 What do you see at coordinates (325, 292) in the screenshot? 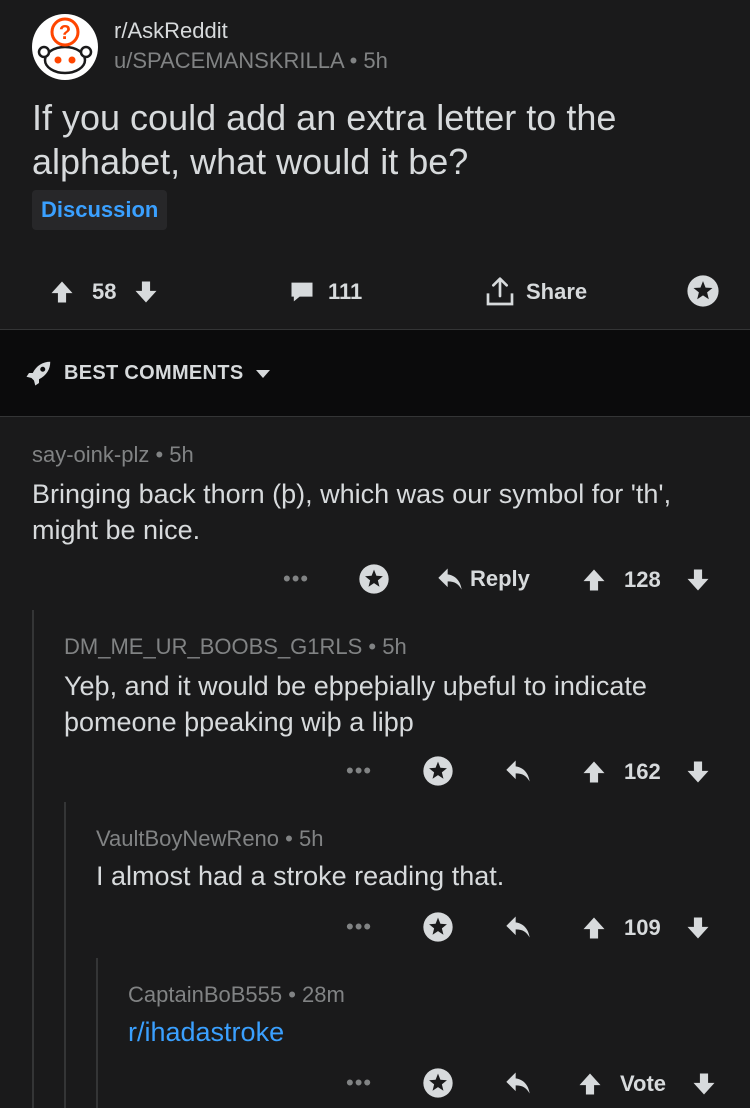
I see `comments-button: 111` at bounding box center [325, 292].